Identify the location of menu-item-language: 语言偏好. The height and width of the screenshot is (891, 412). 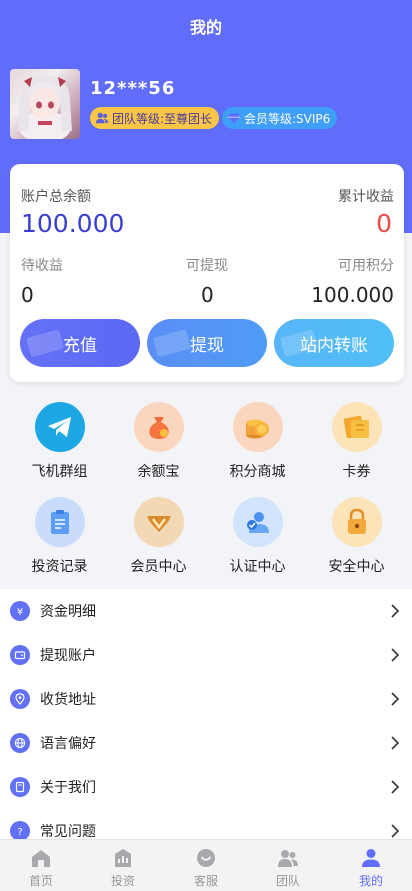
(206, 743).